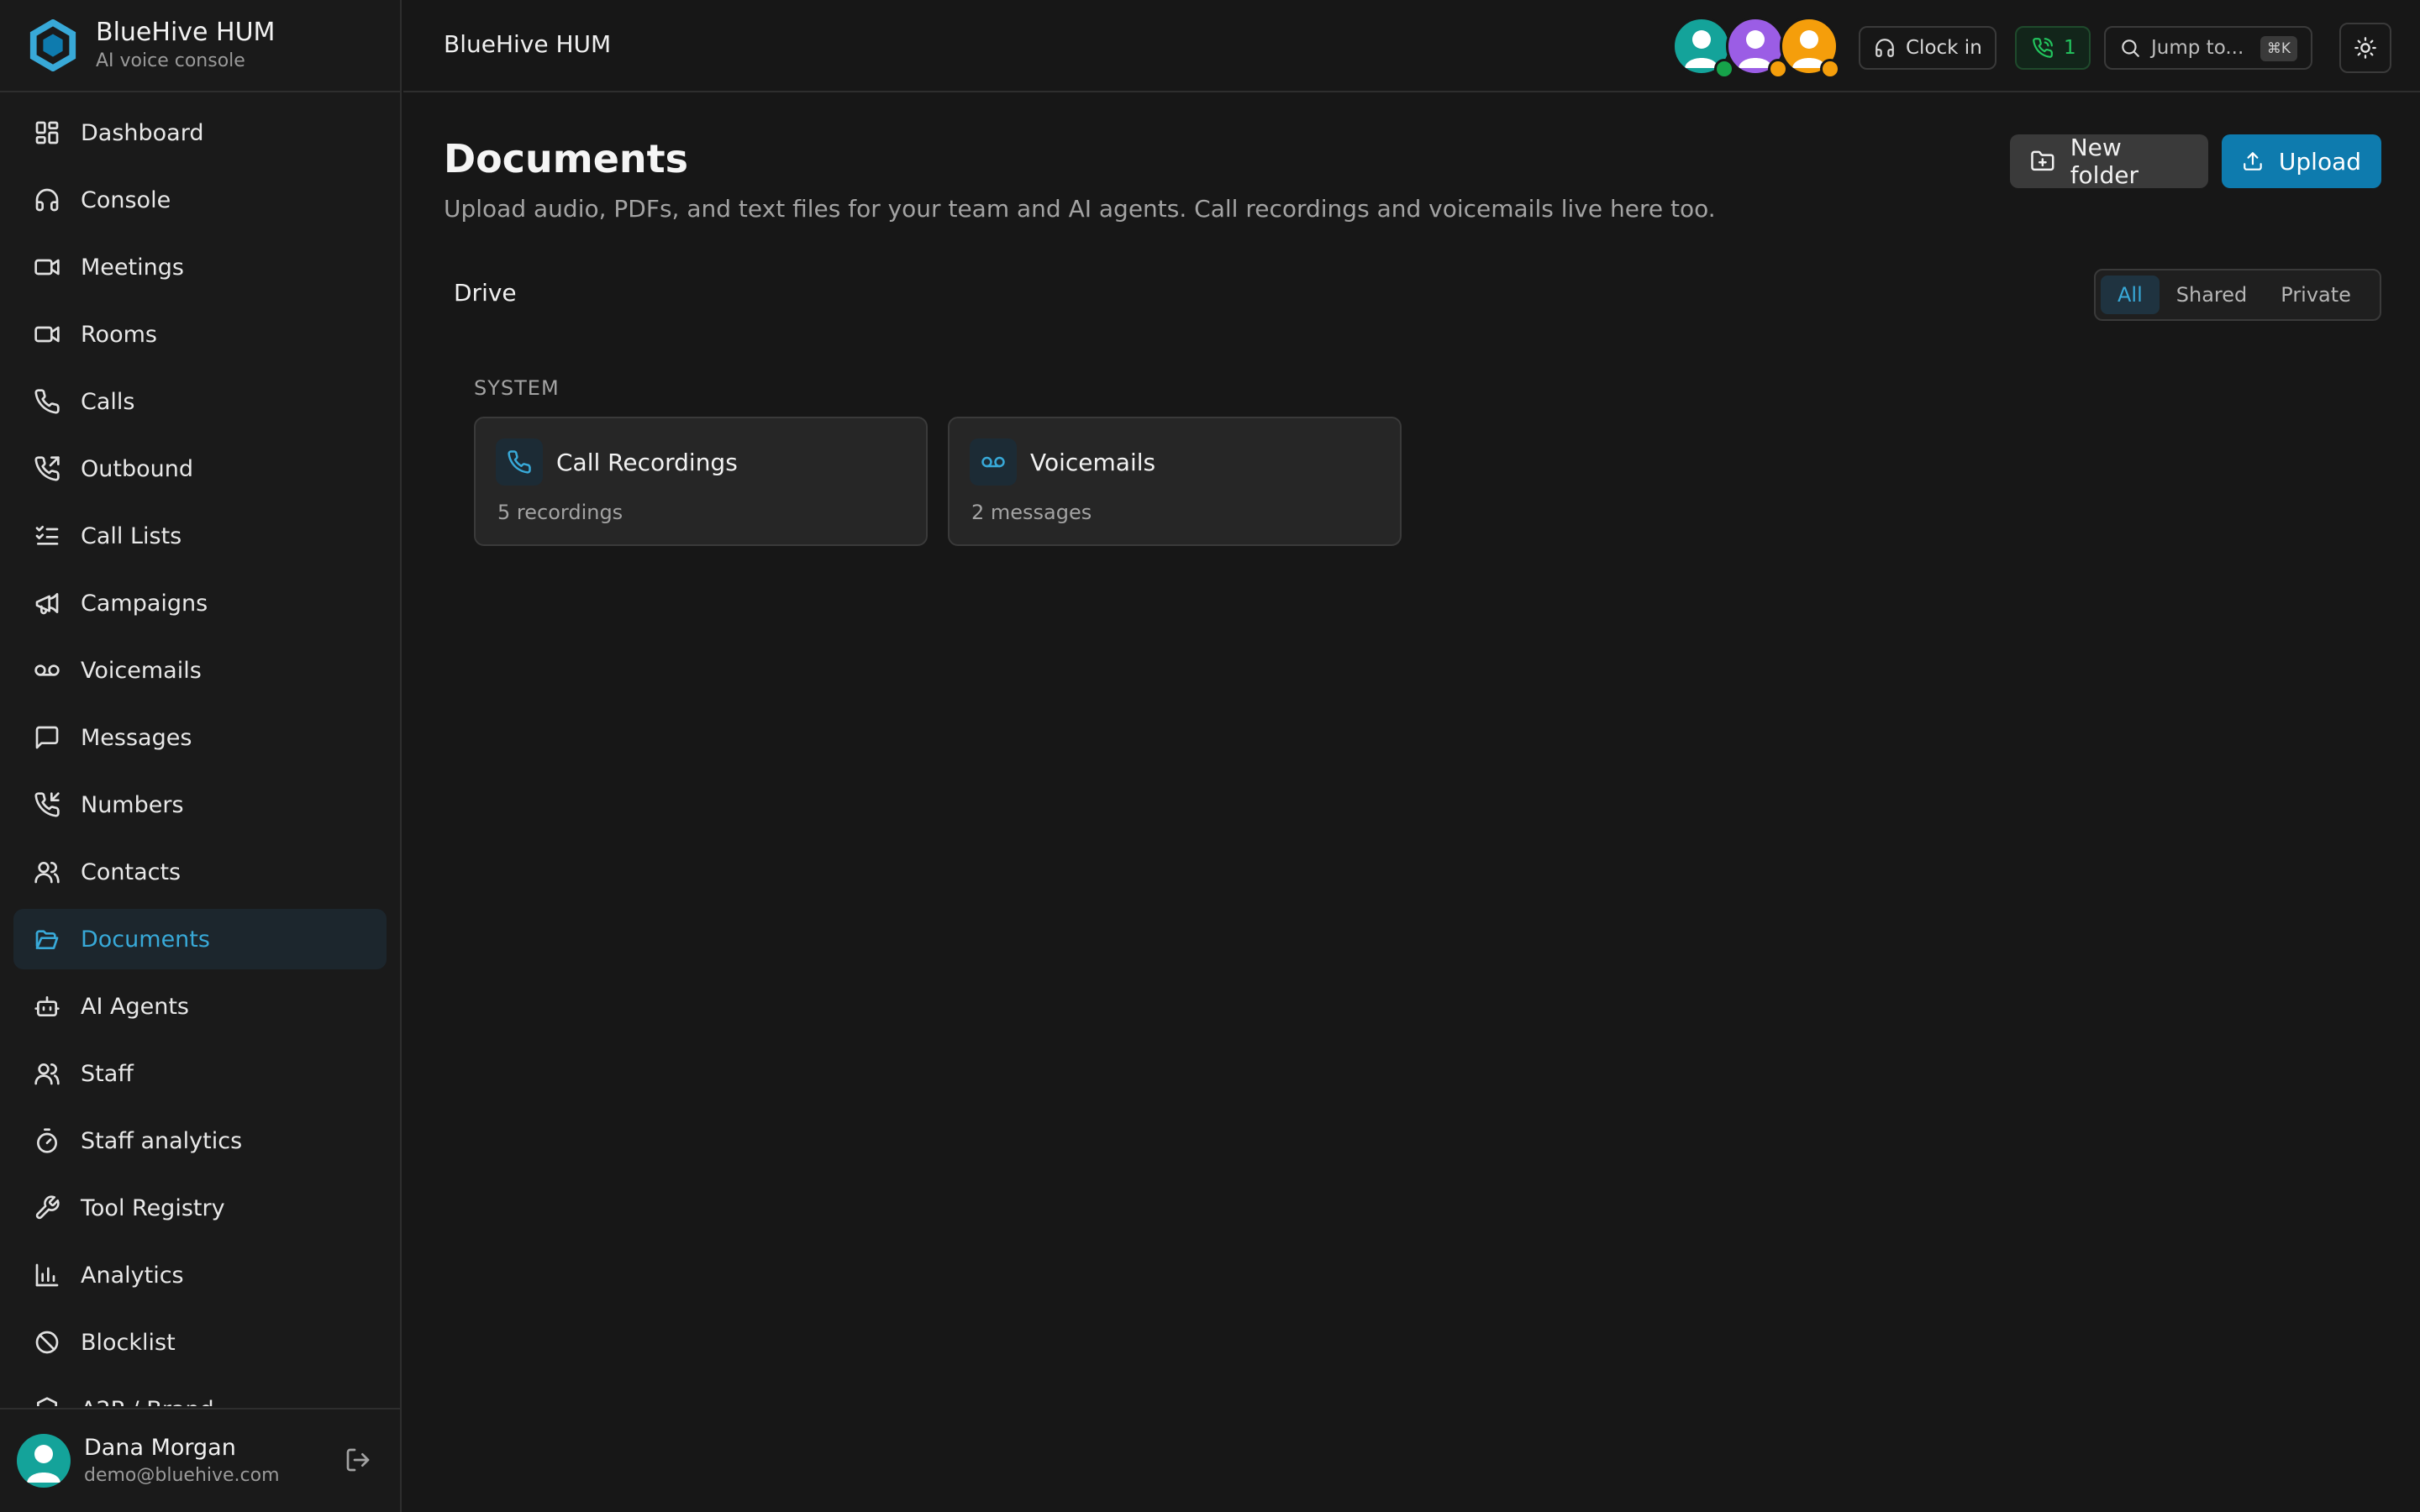 Image resolution: width=2420 pixels, height=1512 pixels. Describe the element at coordinates (647, 462) in the screenshot. I see `card-title: Call Recordings` at that location.